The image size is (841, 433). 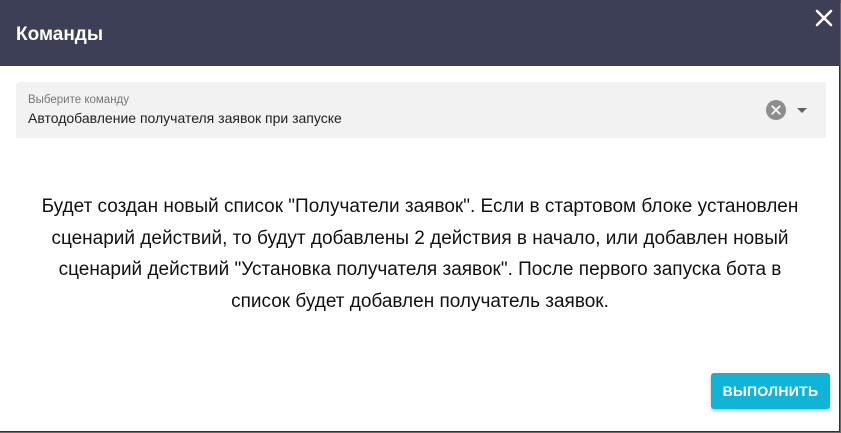 I want to click on dropdown-toggle, so click(x=802, y=110).